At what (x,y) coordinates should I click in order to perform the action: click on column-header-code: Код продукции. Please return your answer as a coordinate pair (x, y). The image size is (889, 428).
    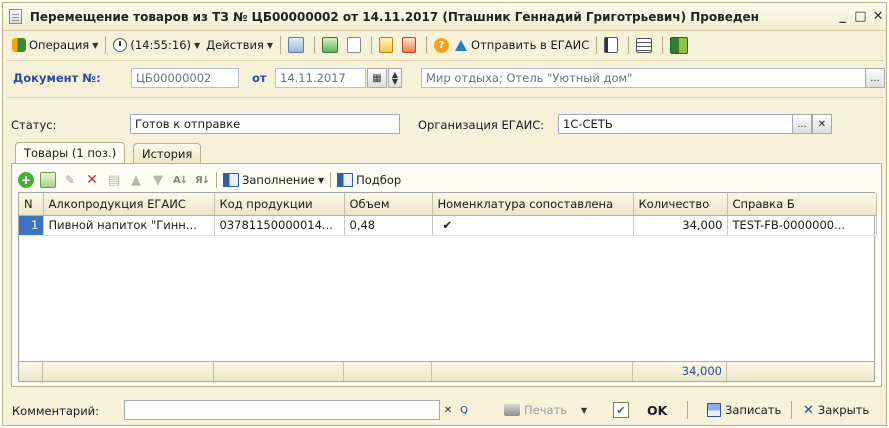
    Looking at the image, I should click on (279, 204).